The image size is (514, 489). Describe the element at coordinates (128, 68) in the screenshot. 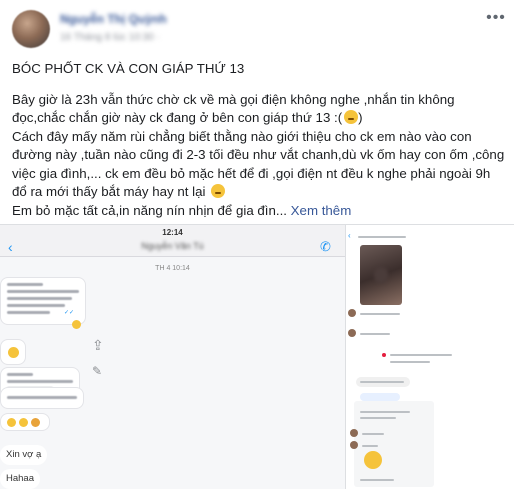

I see `post-title: BÓC PHỐT CK VÀ CON GIÁP THỨ 13` at that location.